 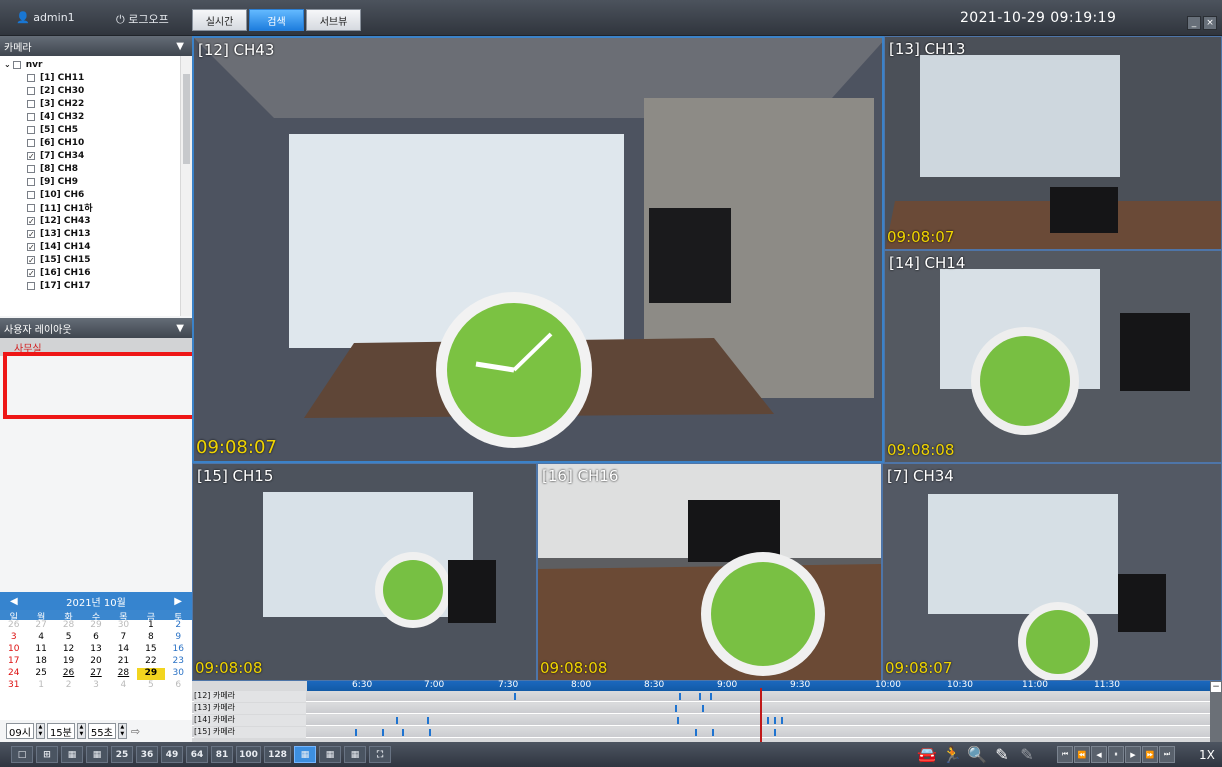 I want to click on day: 9, so click(x=178, y=638).